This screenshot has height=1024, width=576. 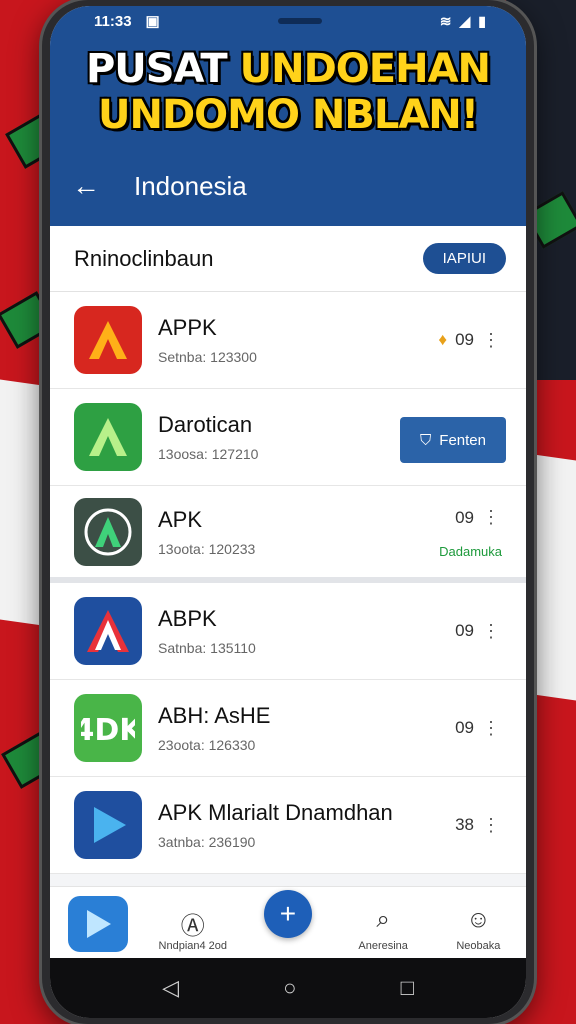 What do you see at coordinates (478, 946) in the screenshot?
I see `nav-label: Neobaka` at bounding box center [478, 946].